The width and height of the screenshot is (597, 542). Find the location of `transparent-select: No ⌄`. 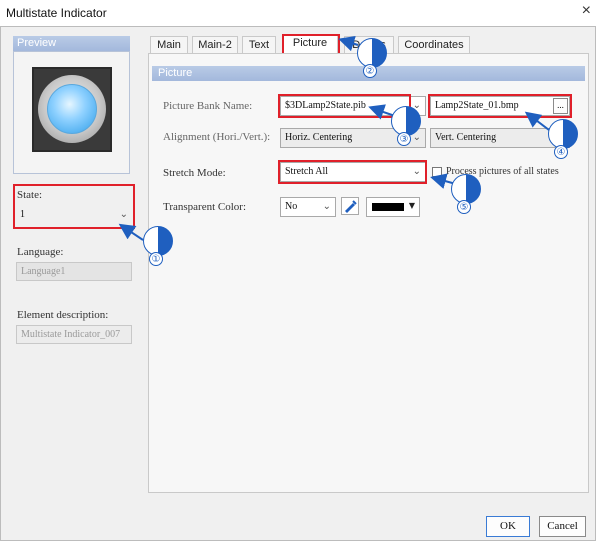

transparent-select: No ⌄ is located at coordinates (308, 207).